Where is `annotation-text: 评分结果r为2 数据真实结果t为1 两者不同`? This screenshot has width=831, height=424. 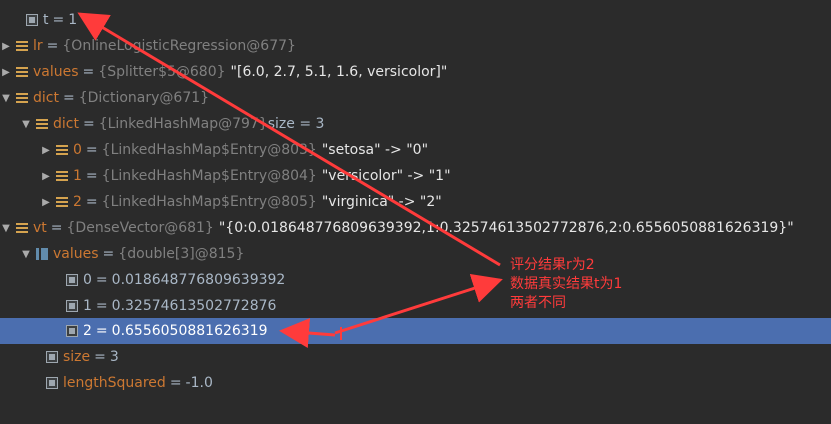 annotation-text: 评分结果r为2 数据真实结果t为1 两者不同 is located at coordinates (566, 284).